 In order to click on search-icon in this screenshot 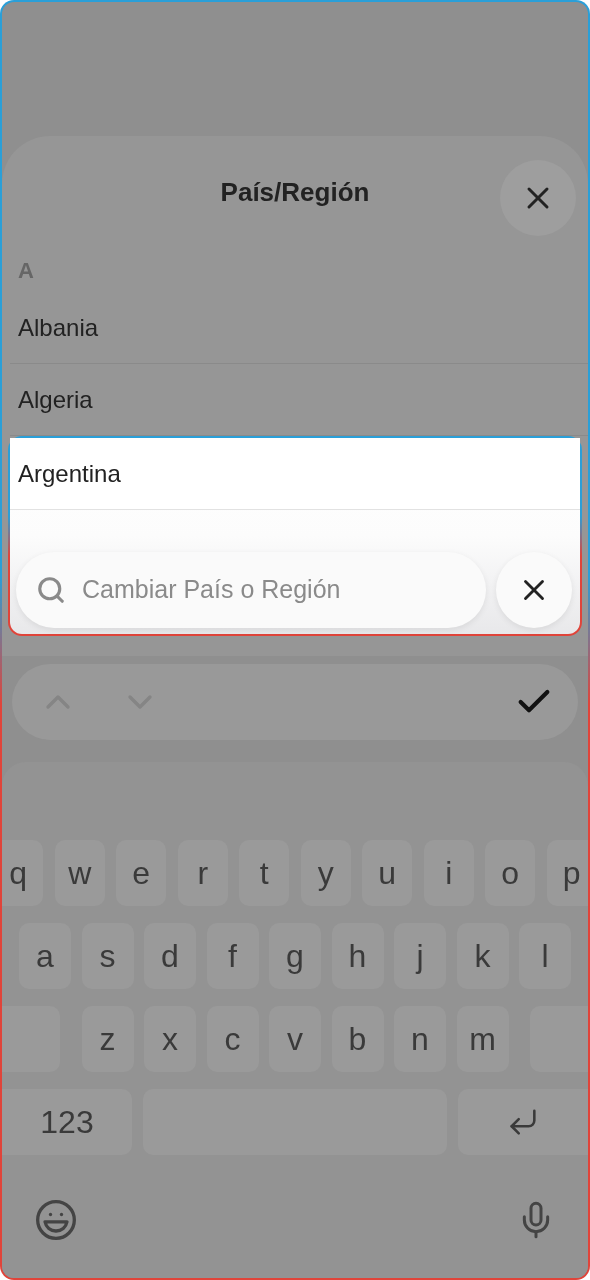, I will do `click(51, 590)`.